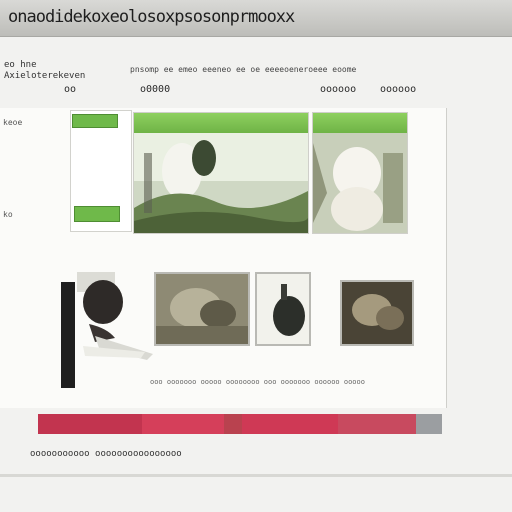  I want to click on left-label-bottom: ko, so click(8, 214).